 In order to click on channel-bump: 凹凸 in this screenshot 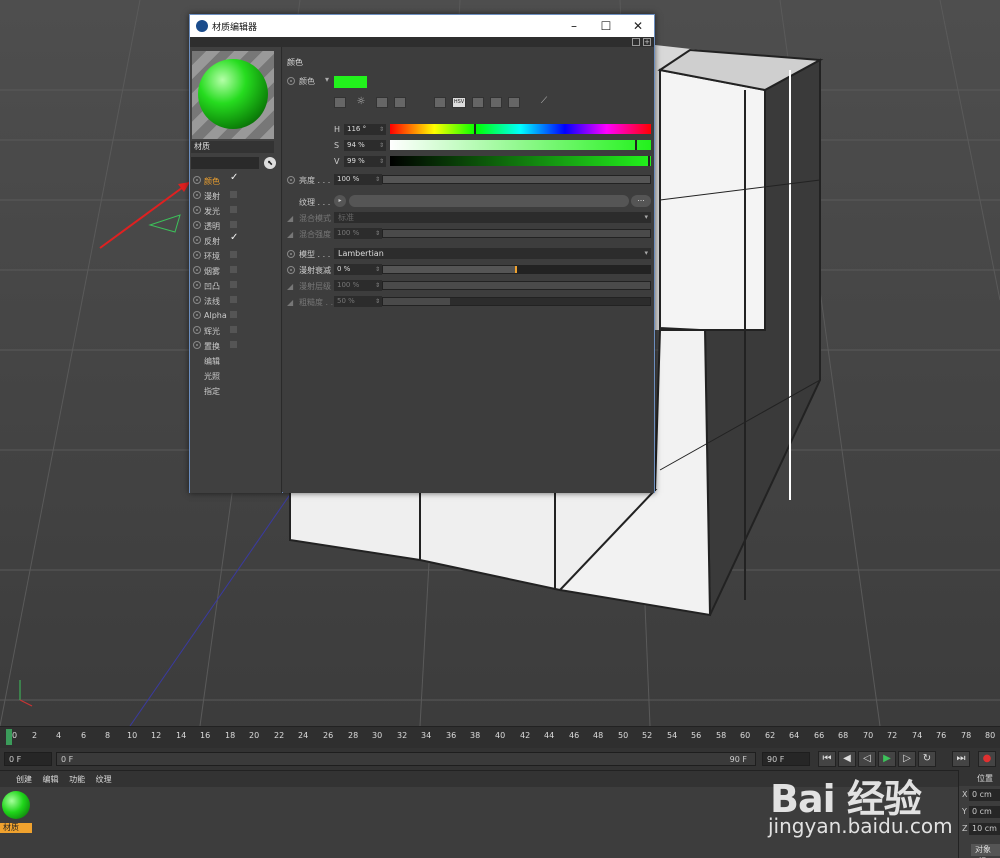, I will do `click(236, 285)`.